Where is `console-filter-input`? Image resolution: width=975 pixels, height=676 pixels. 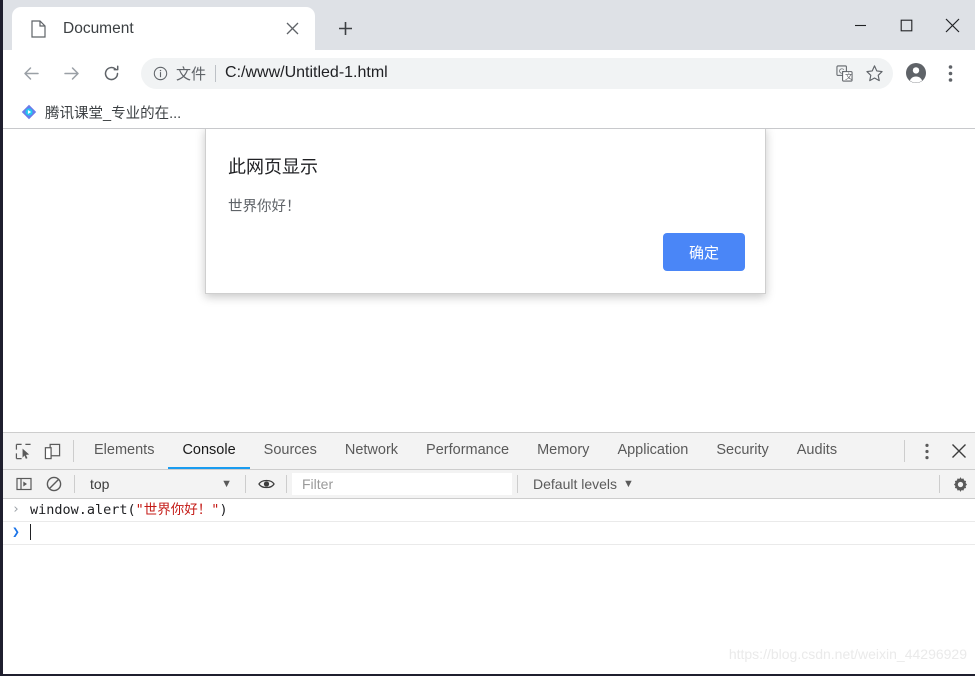 console-filter-input is located at coordinates (402, 484).